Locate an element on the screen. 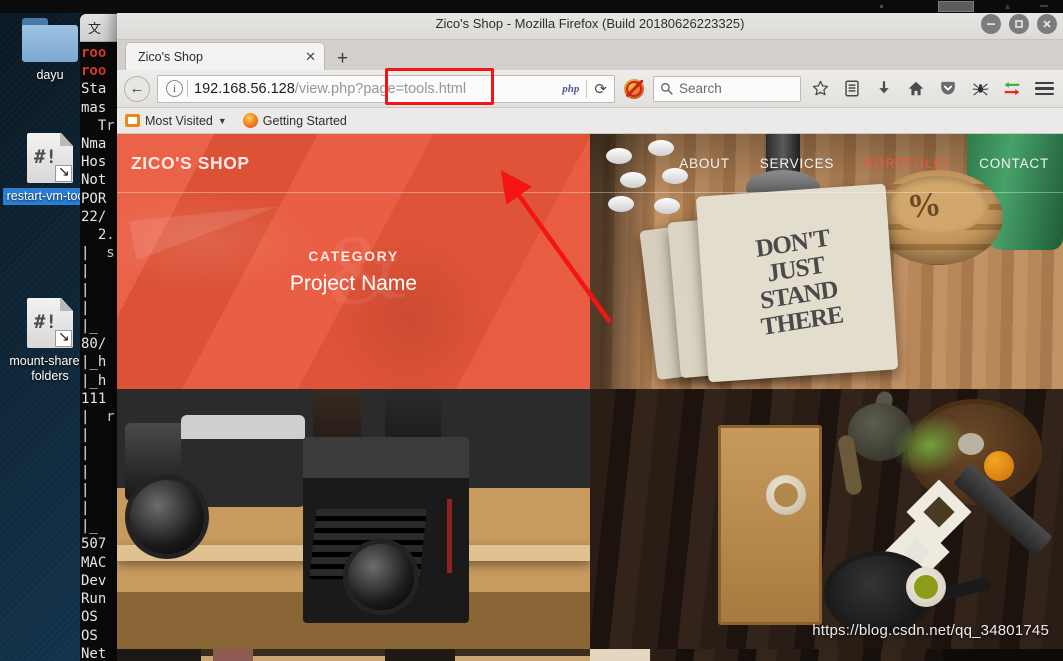  panel-indicator-a is located at coordinates (881, 6).